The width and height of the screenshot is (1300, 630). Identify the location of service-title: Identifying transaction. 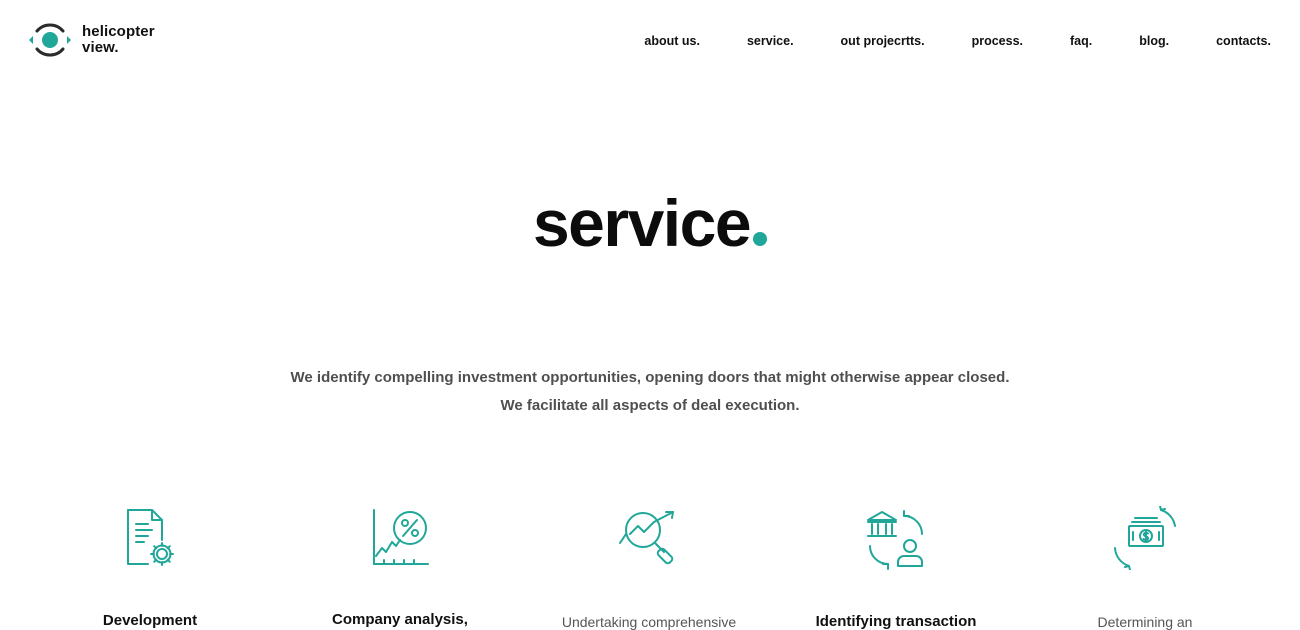
(896, 621).